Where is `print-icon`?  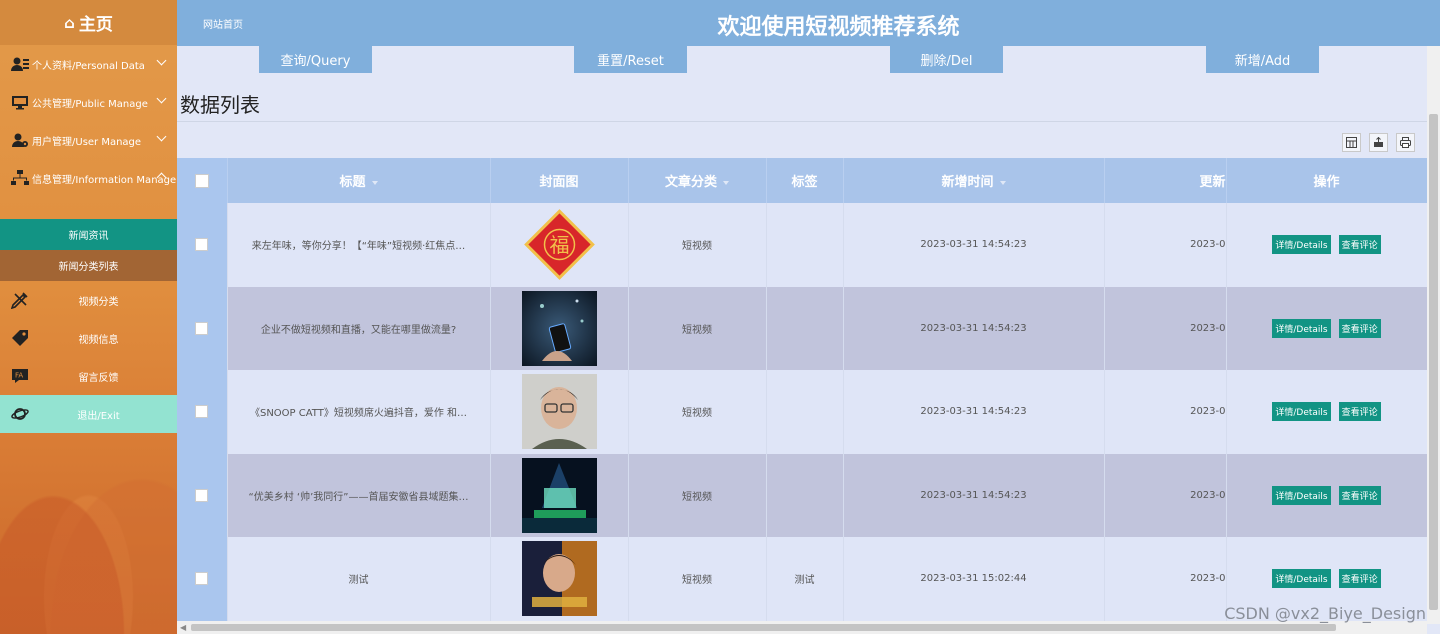
print-icon is located at coordinates (1405, 142).